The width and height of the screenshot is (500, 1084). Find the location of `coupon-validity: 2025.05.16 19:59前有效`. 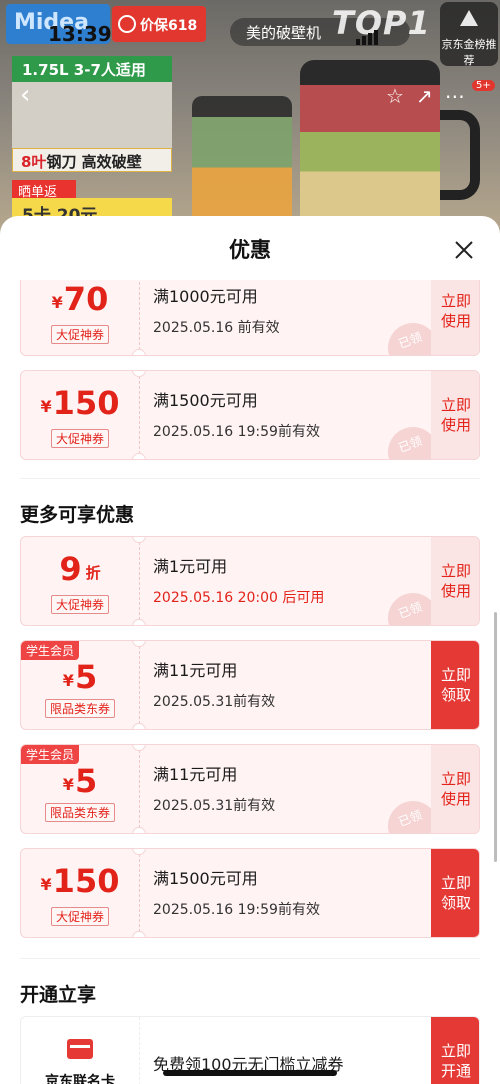

coupon-validity: 2025.05.16 19:59前有效 is located at coordinates (236, 432).